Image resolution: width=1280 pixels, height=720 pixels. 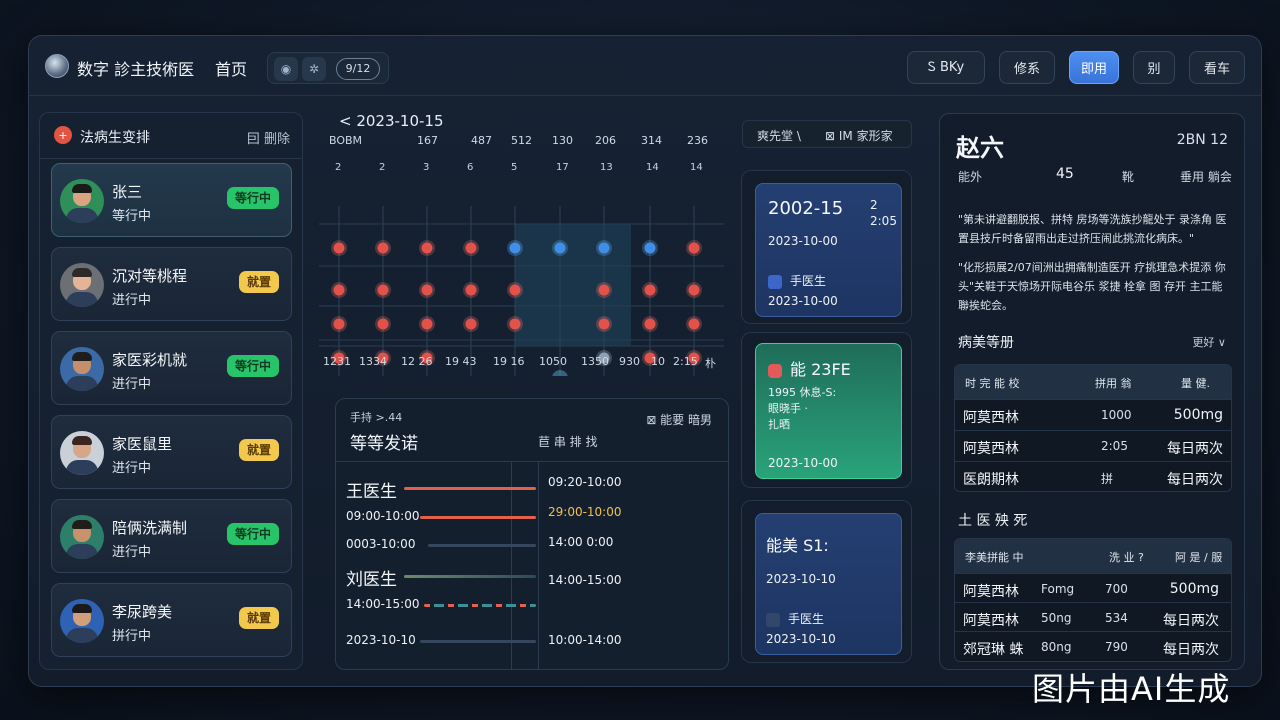 I want to click on patient-card: 沉对等桃程 进行中 就置, so click(x=171, y=284).